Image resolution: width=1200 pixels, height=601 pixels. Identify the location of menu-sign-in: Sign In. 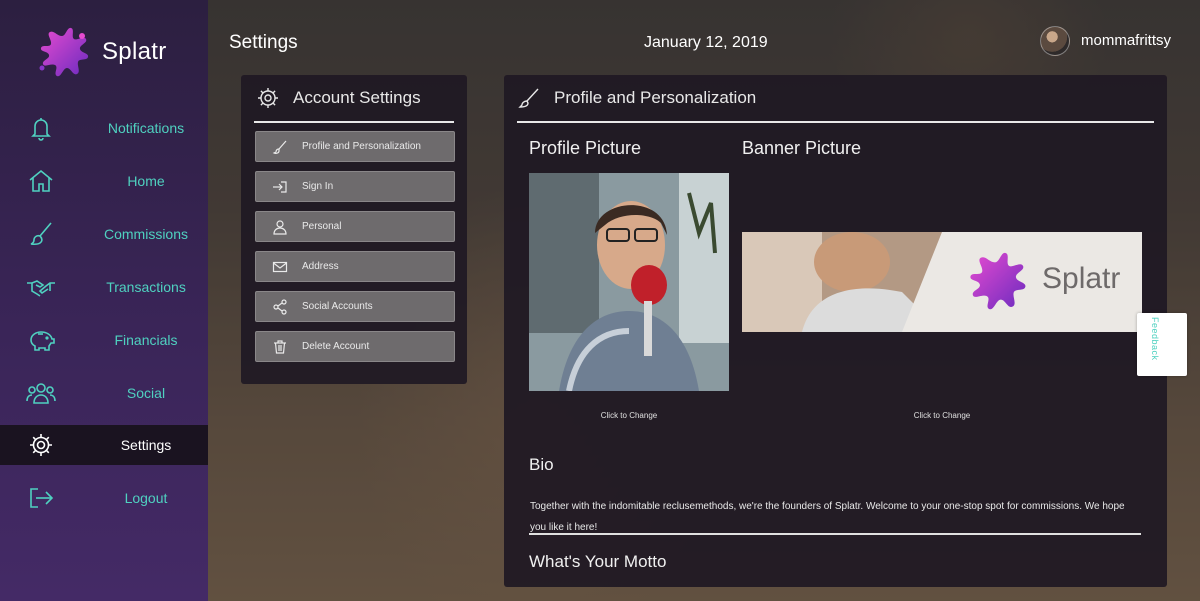
(355, 186).